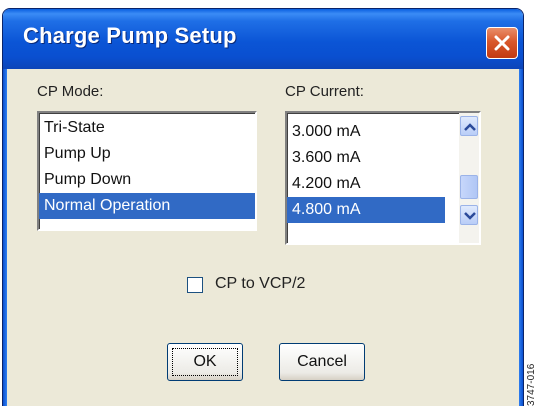 Image resolution: width=538 pixels, height=406 pixels. I want to click on ok-button-label: OK, so click(205, 361).